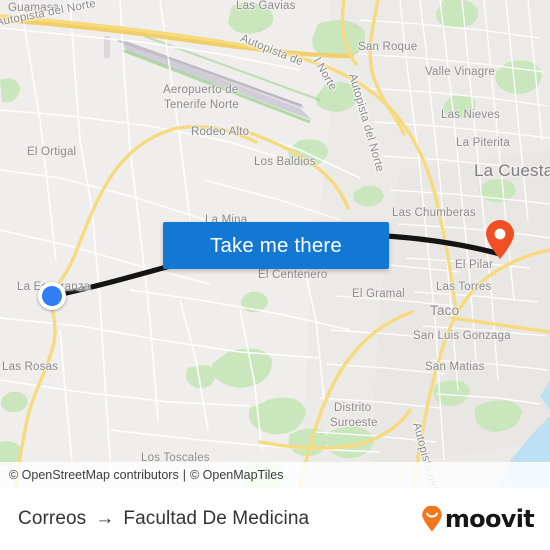 The image size is (550, 550). I want to click on moovit-logo: moovit, so click(478, 519).